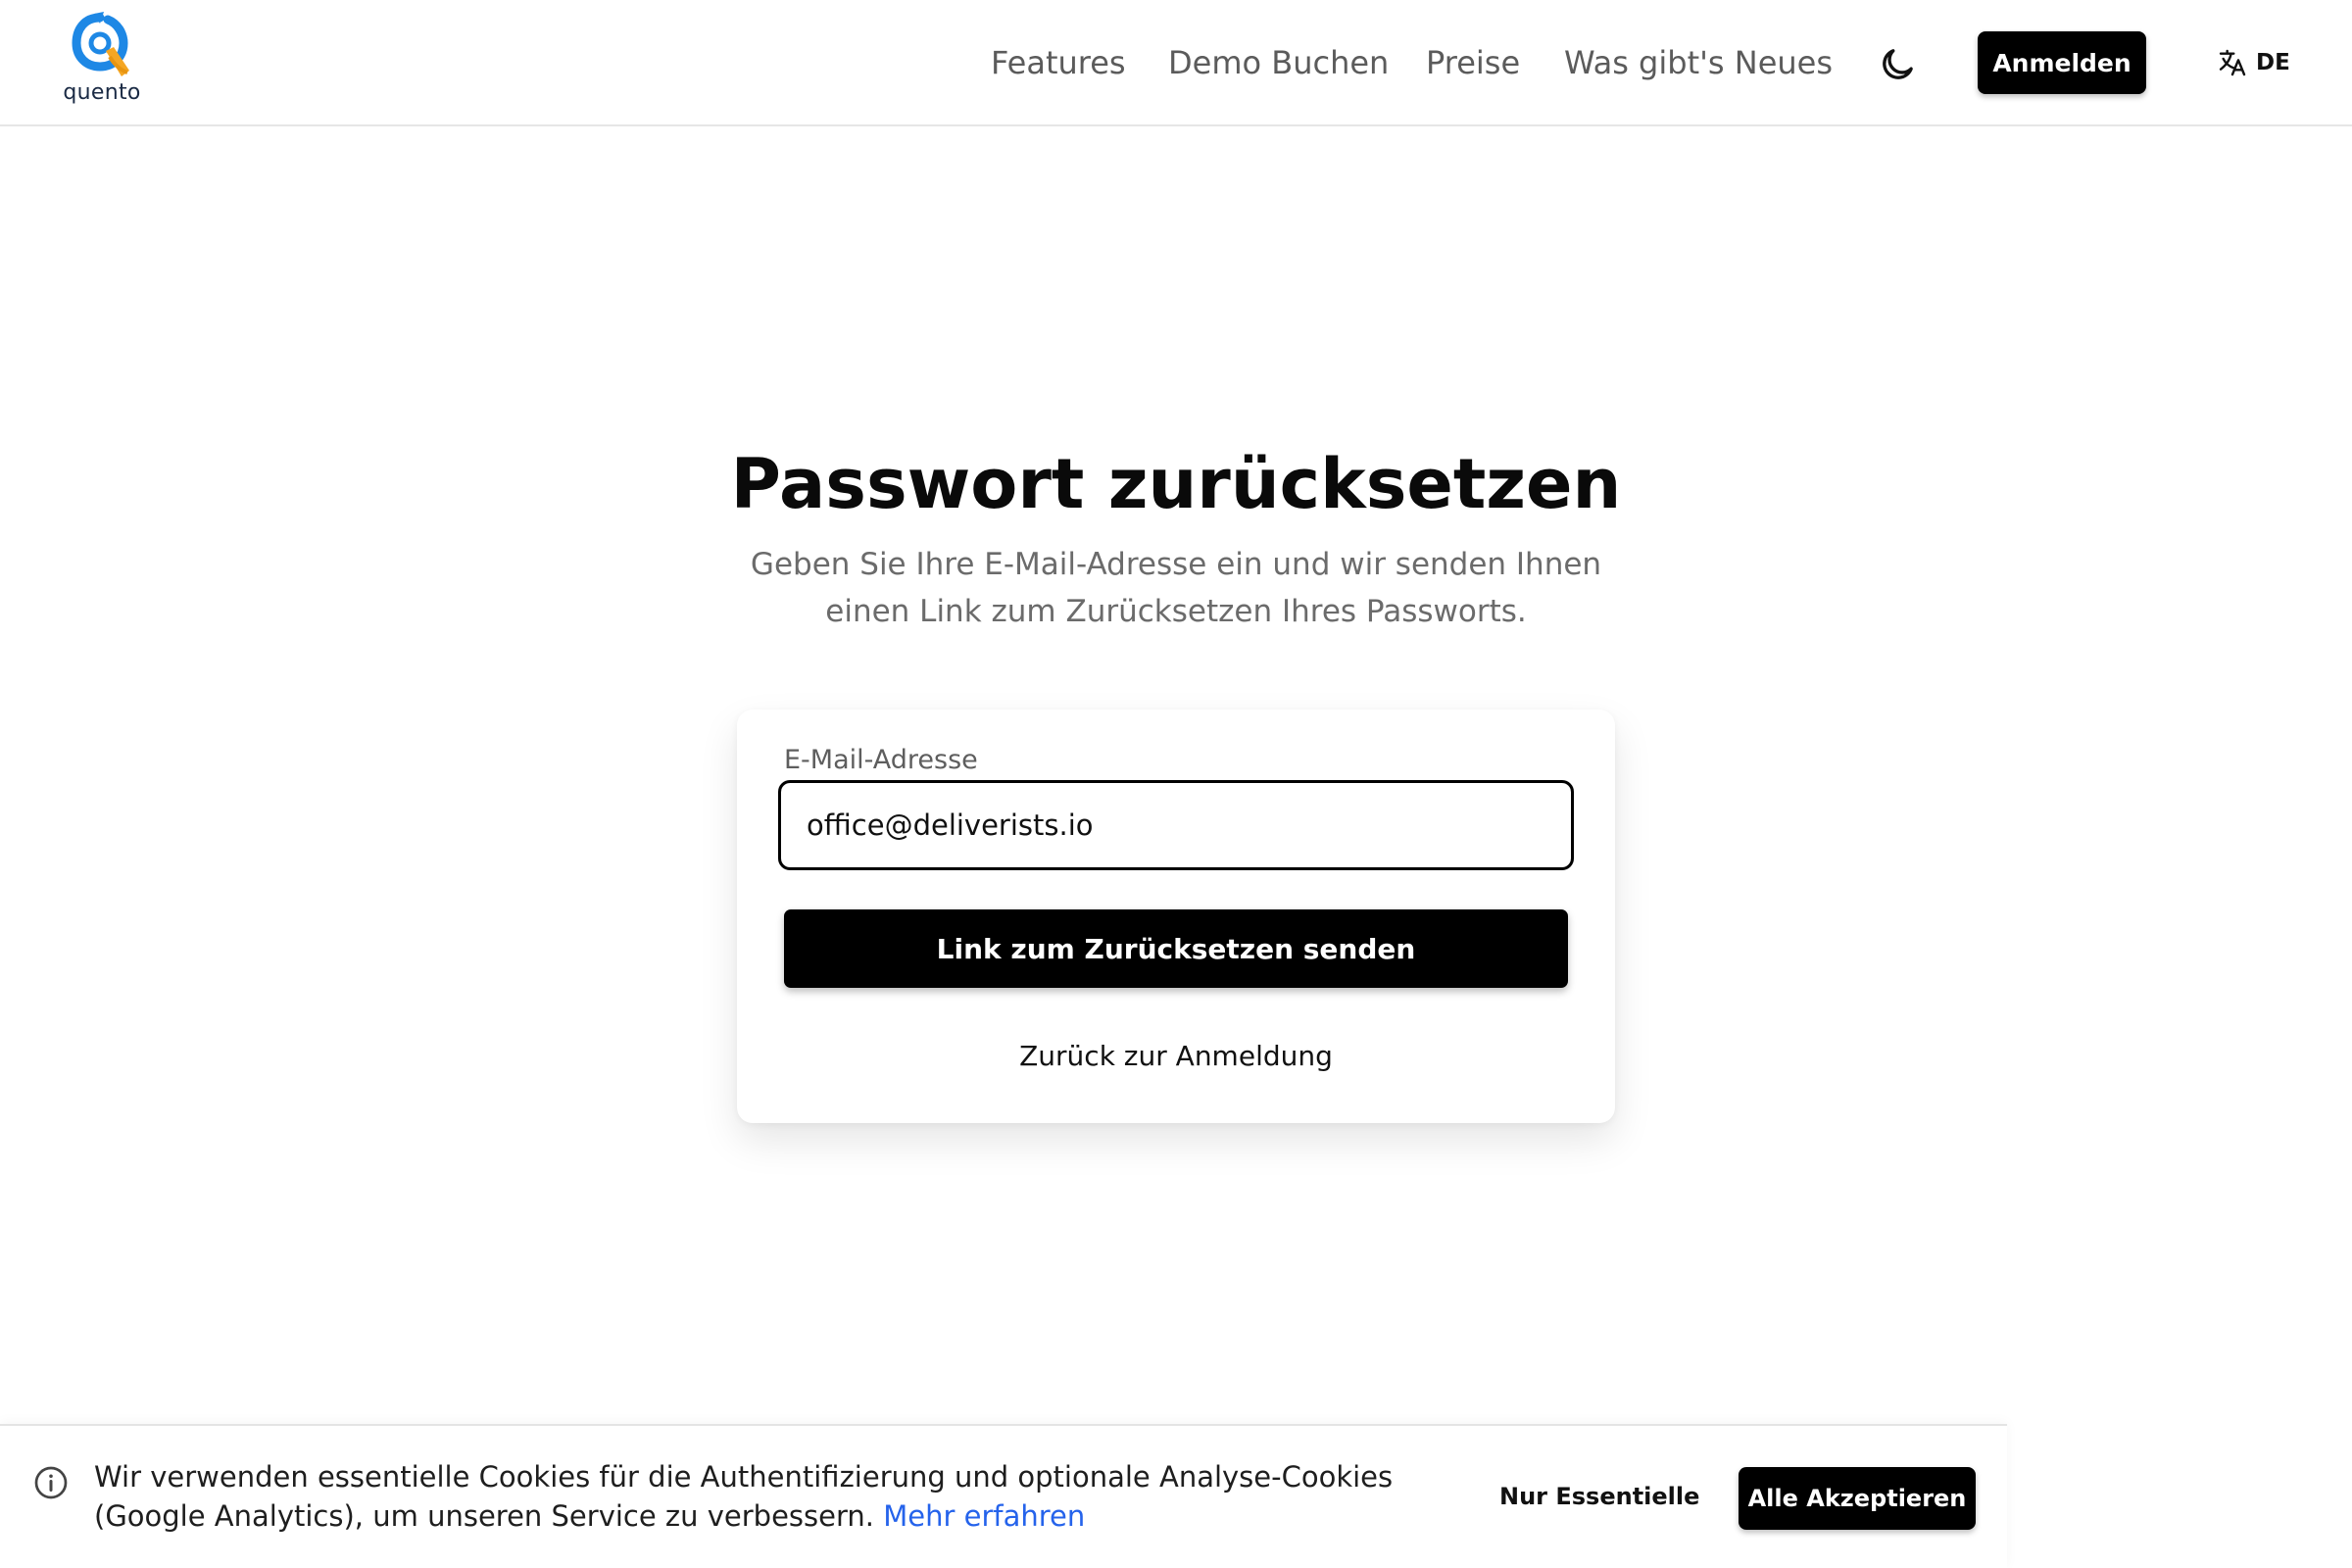 This screenshot has width=2352, height=1568. I want to click on language-switcher: DE, so click(2253, 62).